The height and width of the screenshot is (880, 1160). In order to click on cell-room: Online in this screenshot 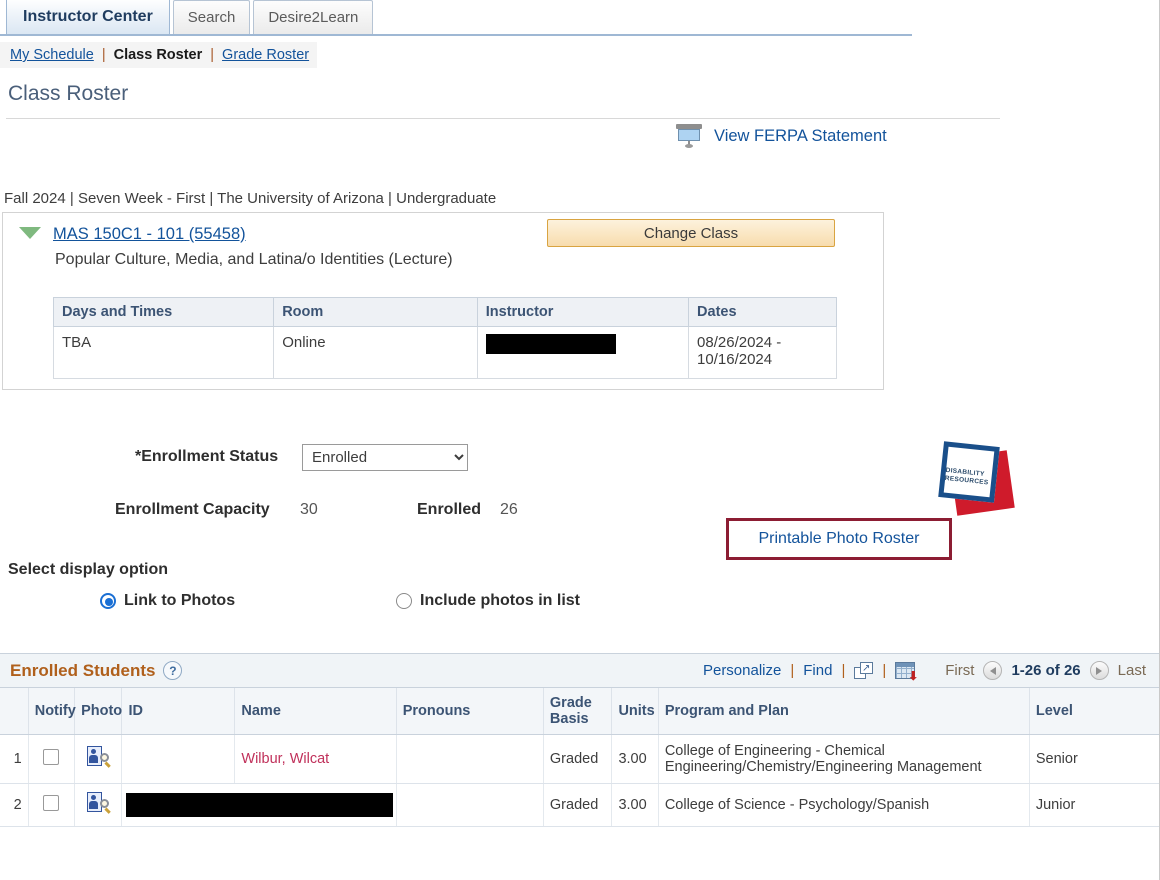, I will do `click(375, 352)`.